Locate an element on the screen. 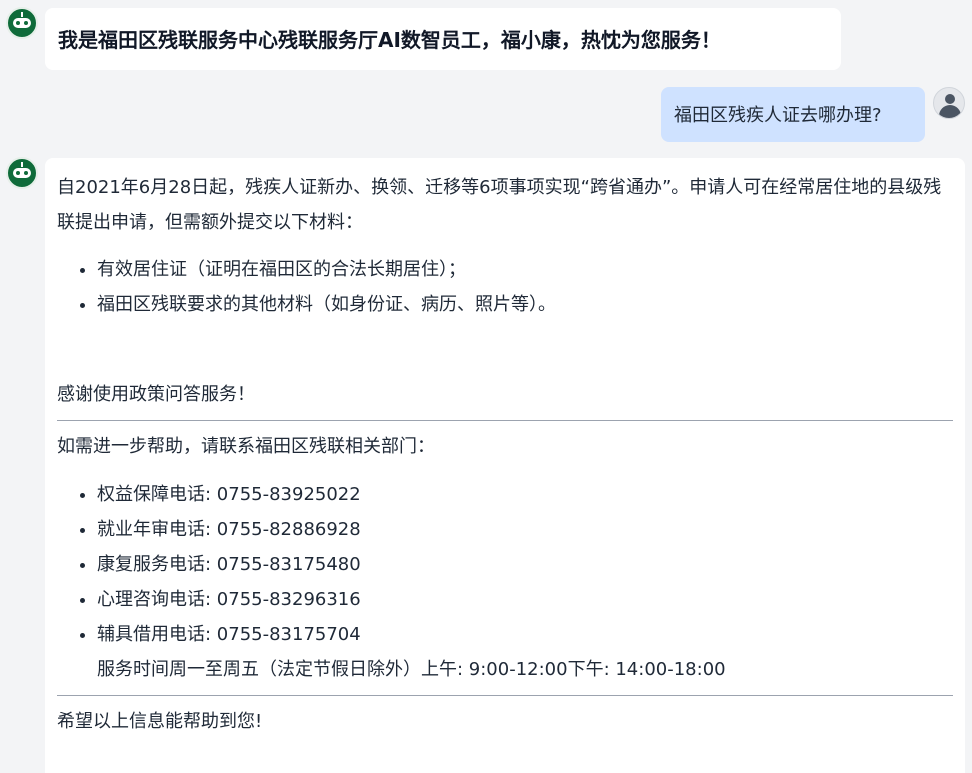 The height and width of the screenshot is (773, 972). contact-phone: 权益保障电话: 0755-83925022 is located at coordinates (525, 494).